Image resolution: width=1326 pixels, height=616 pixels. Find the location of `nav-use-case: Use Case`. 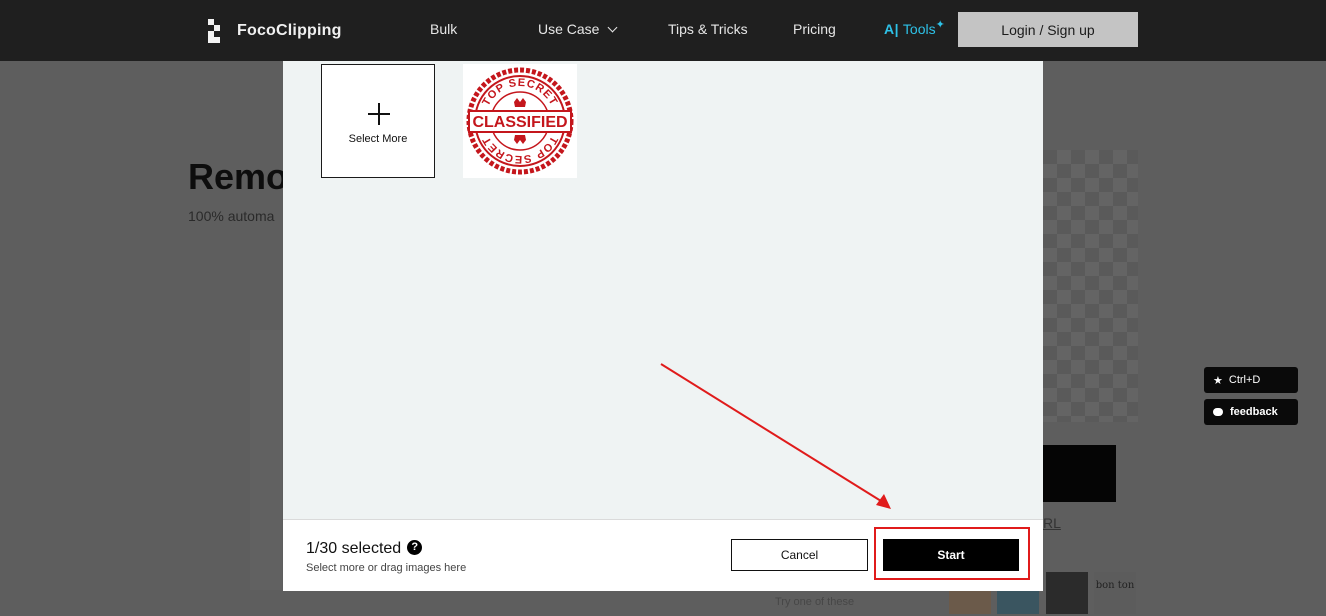

nav-use-case: Use Case is located at coordinates (578, 29).